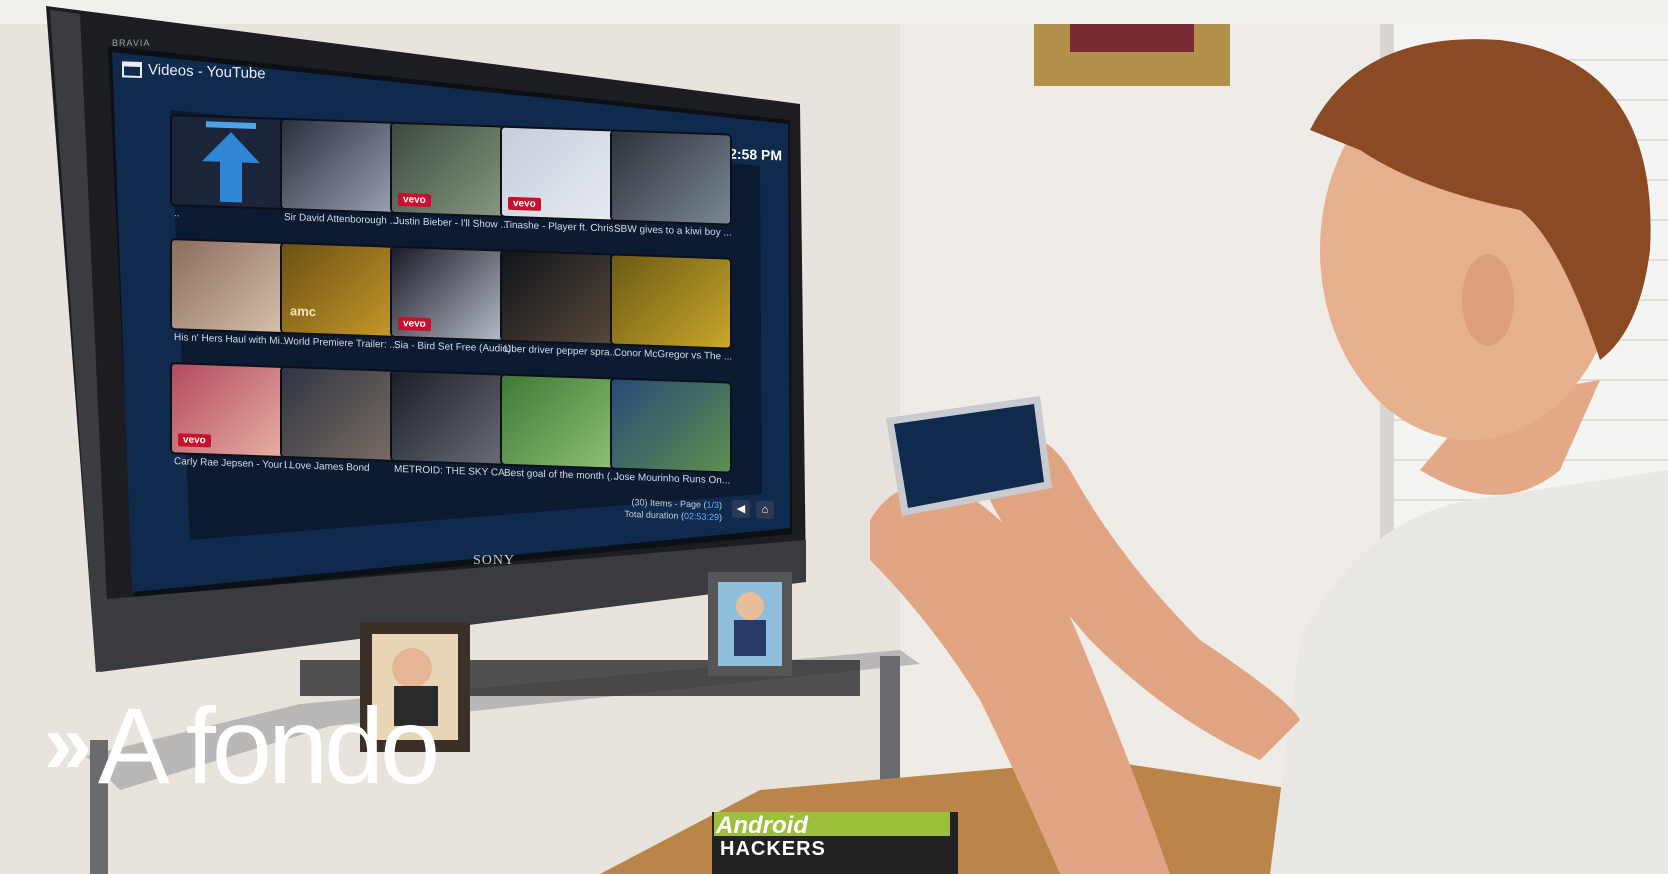 The image size is (1668, 874). What do you see at coordinates (494, 560) in the screenshot?
I see `tv-maker-logo: SONY` at bounding box center [494, 560].